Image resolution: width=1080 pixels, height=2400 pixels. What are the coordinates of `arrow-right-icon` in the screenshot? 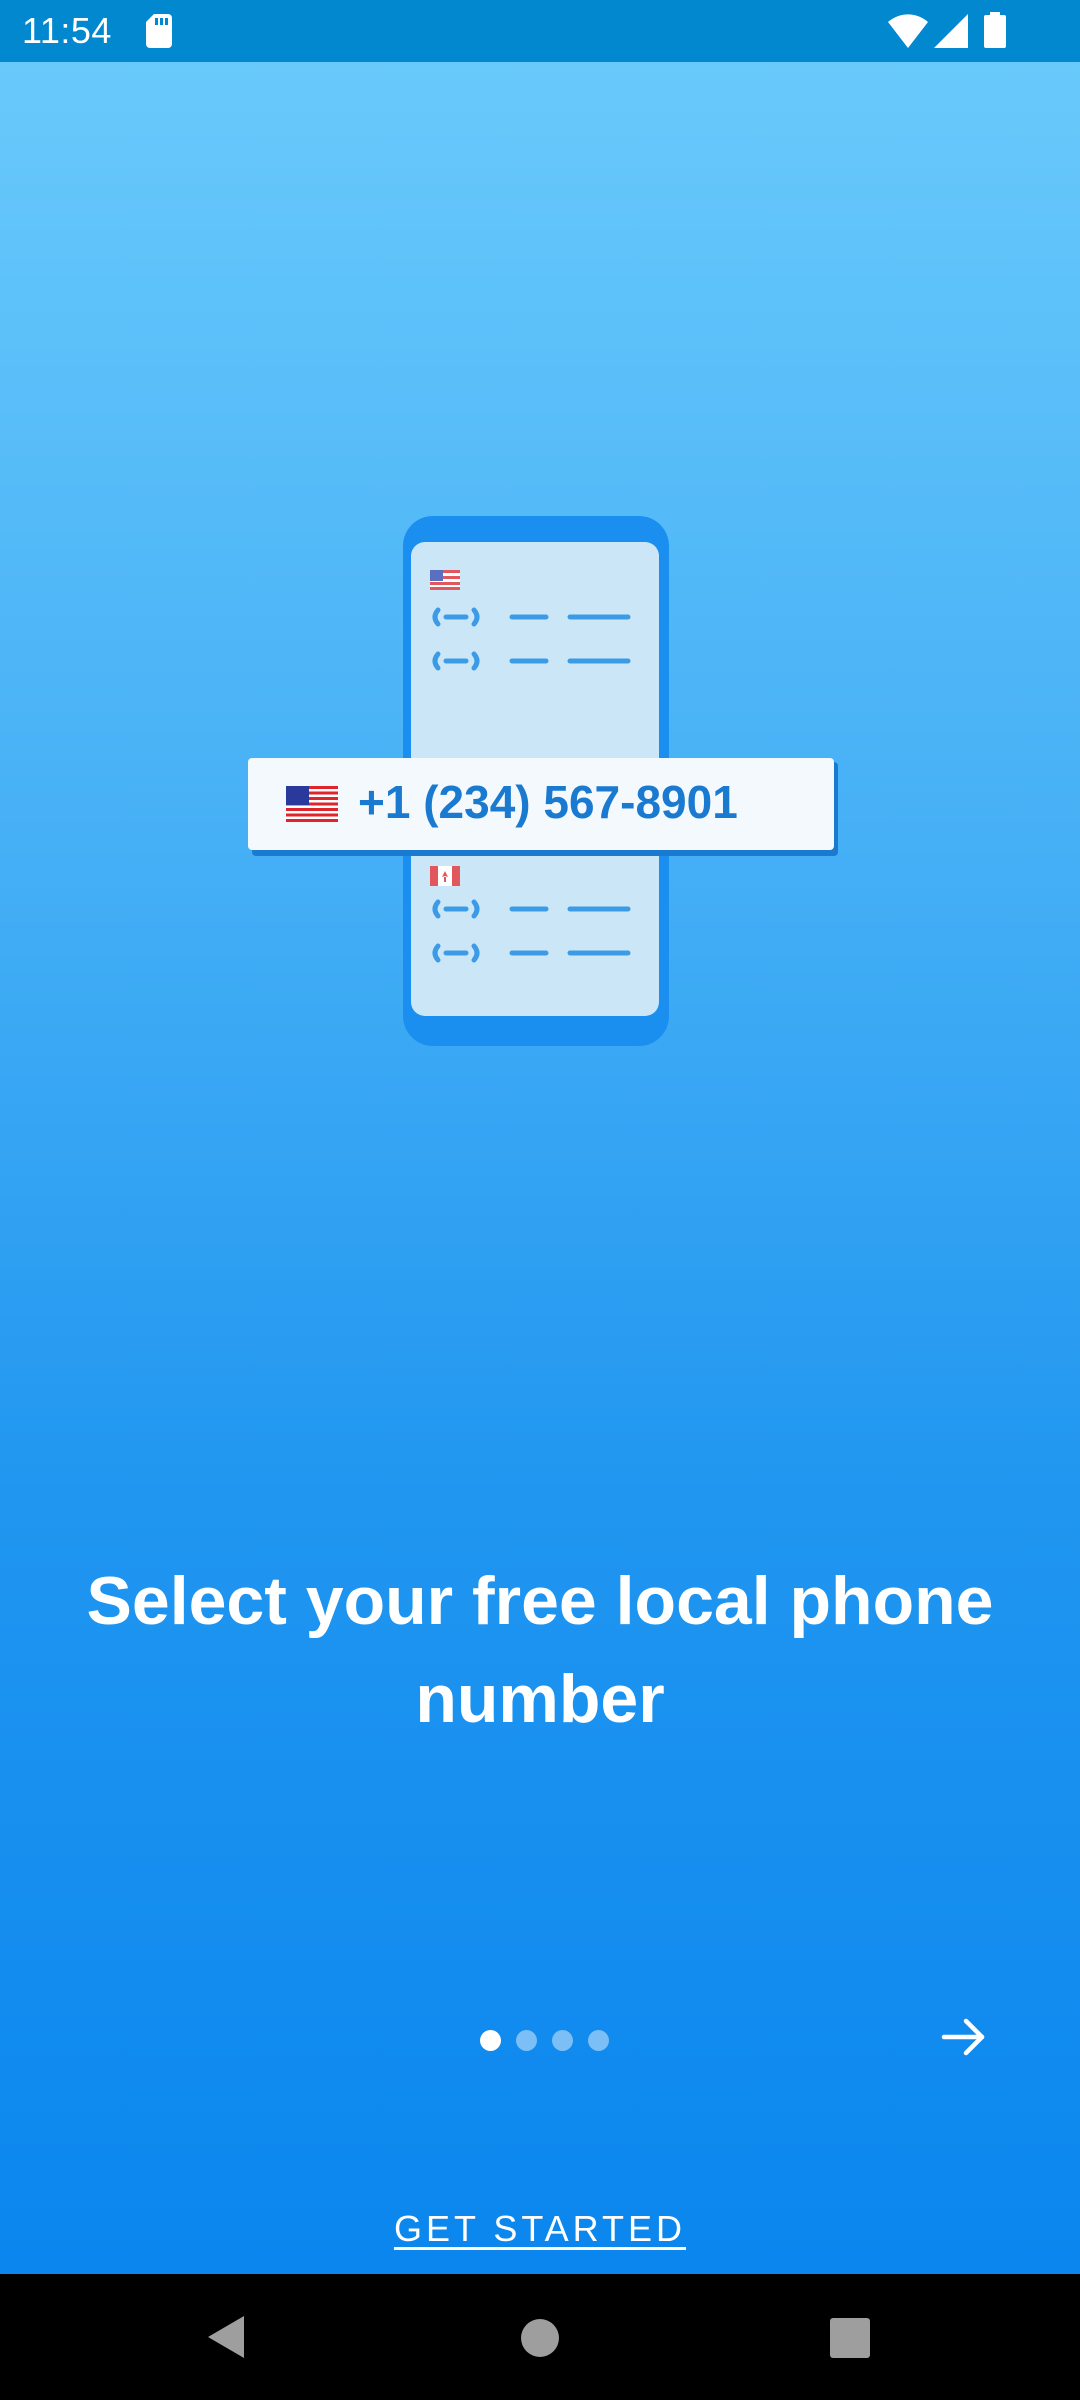 It's located at (963, 2037).